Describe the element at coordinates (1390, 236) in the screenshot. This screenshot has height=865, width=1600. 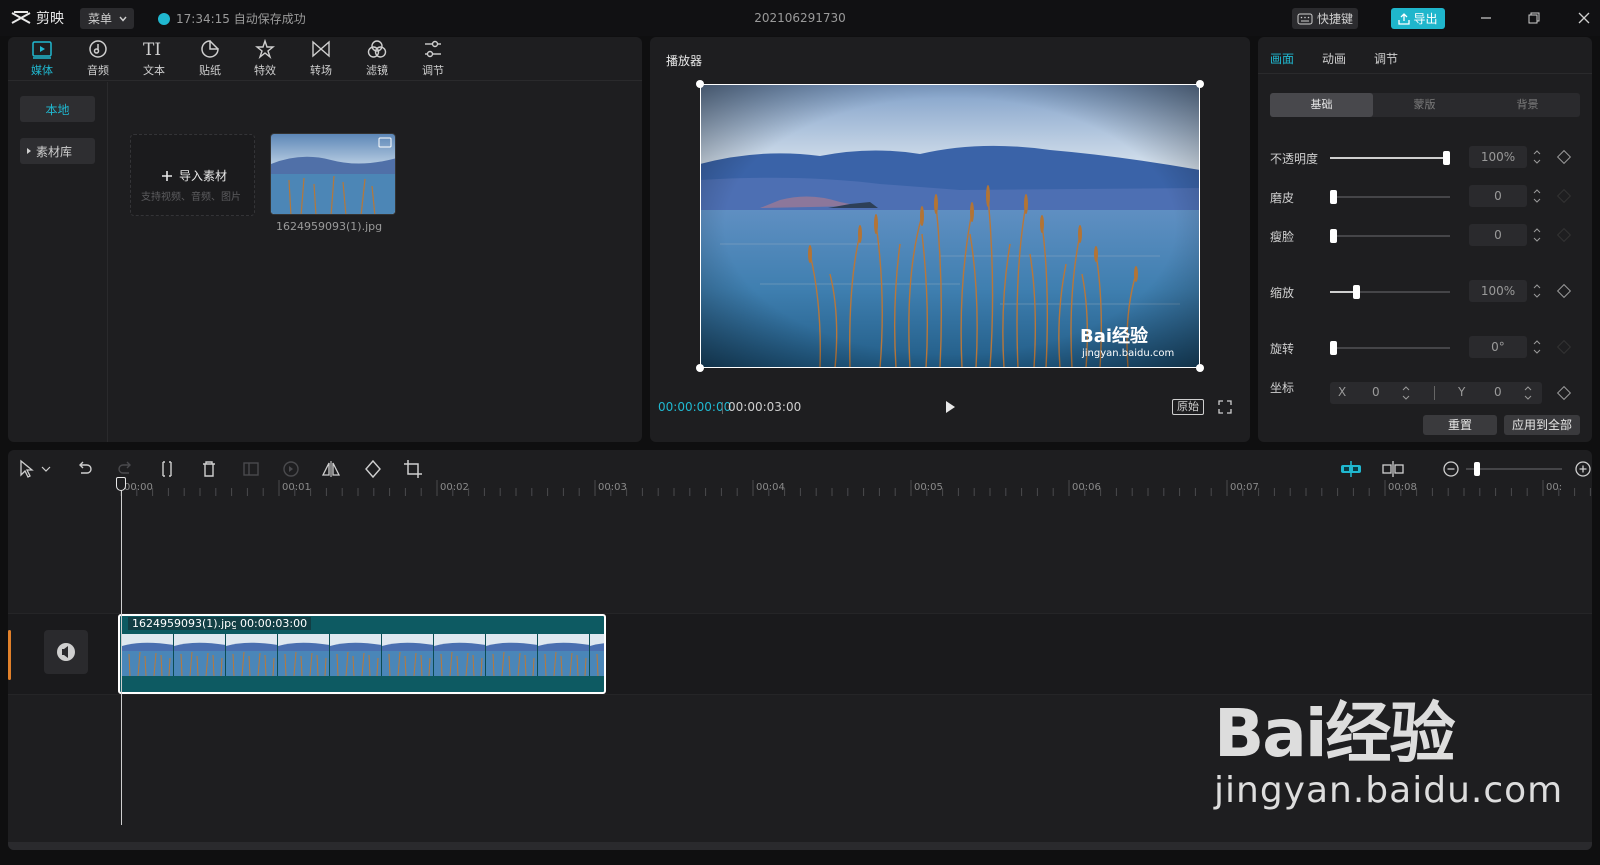
I see `face-slim-slider` at that location.